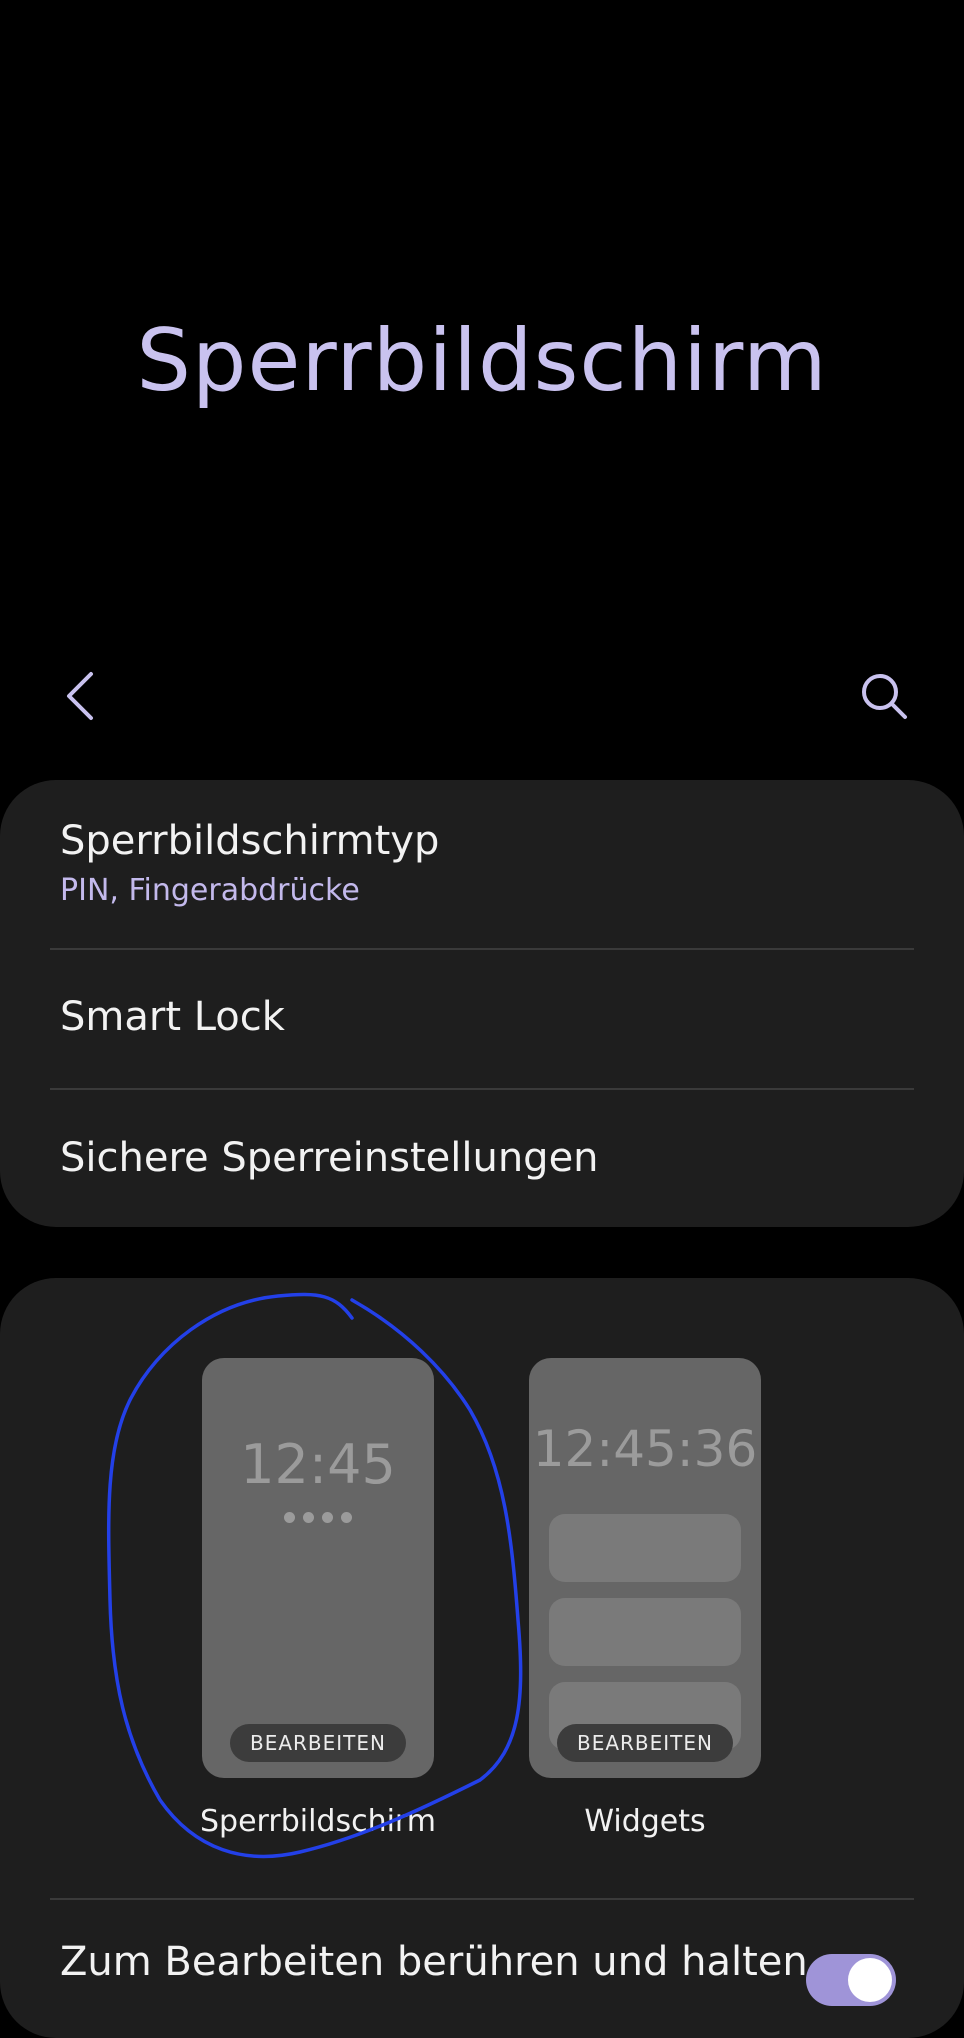  I want to click on touch-hold-row: Zum Bearbeiten berühren und halten, so click(440, 1962).